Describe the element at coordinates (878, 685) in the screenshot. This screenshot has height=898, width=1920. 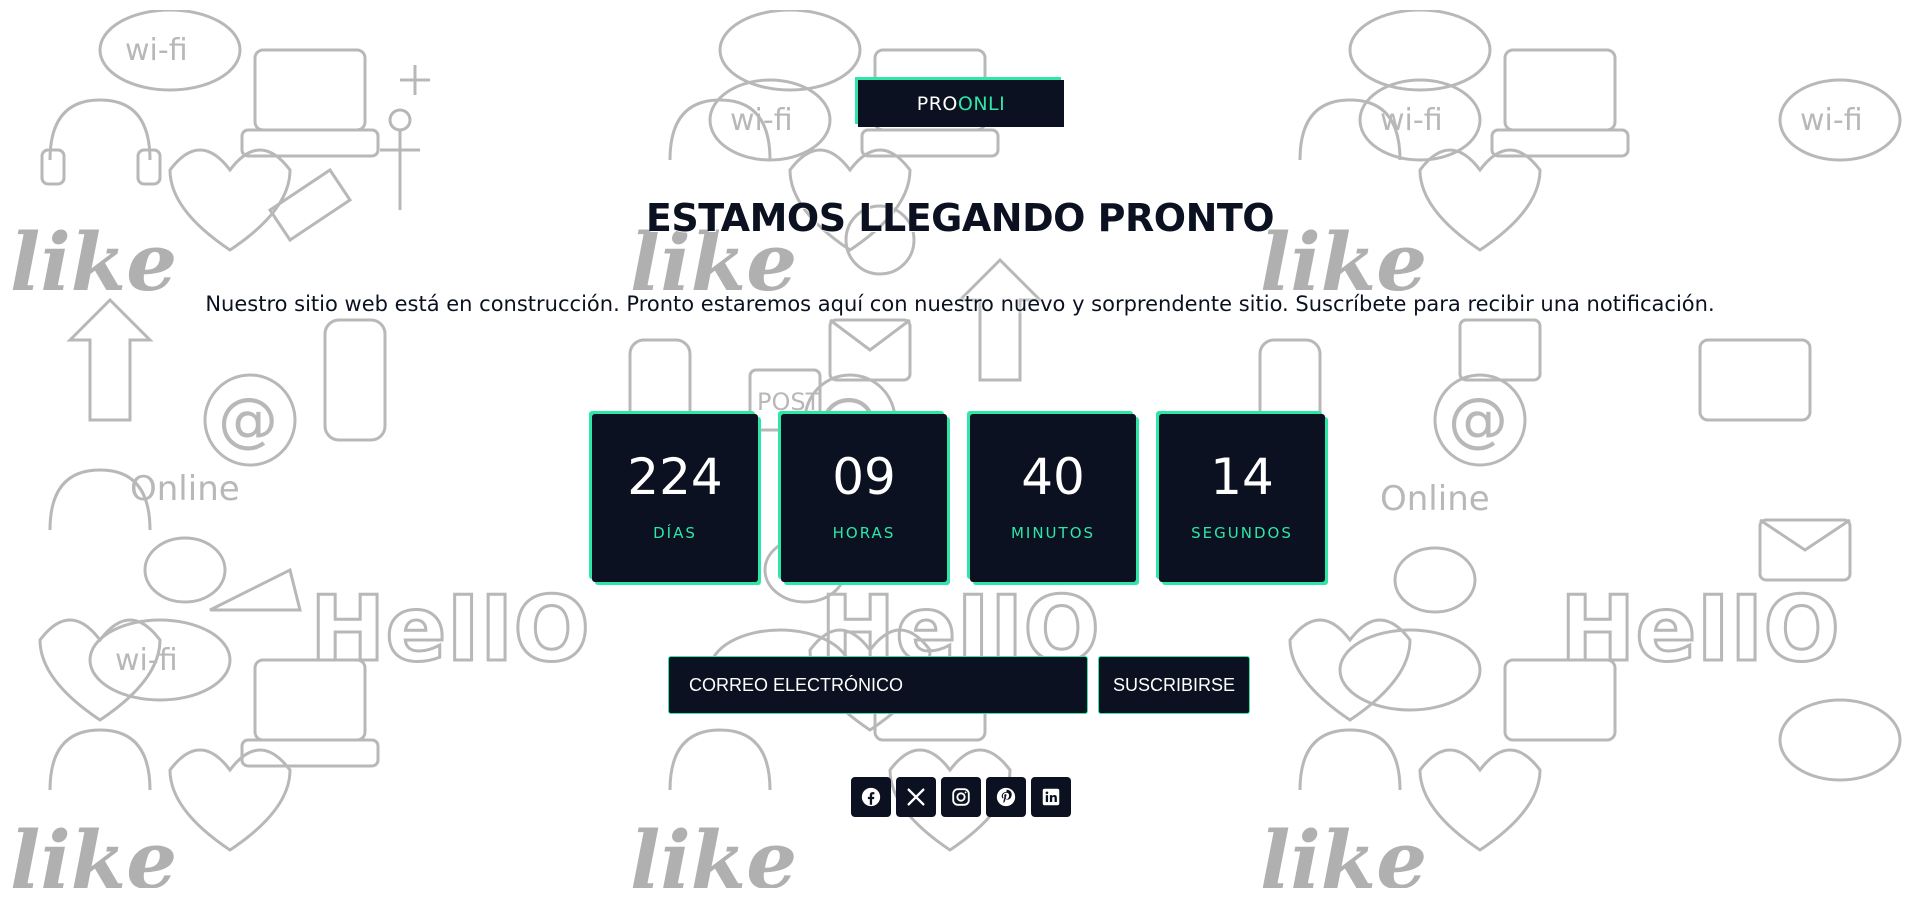
I see `email-input` at that location.